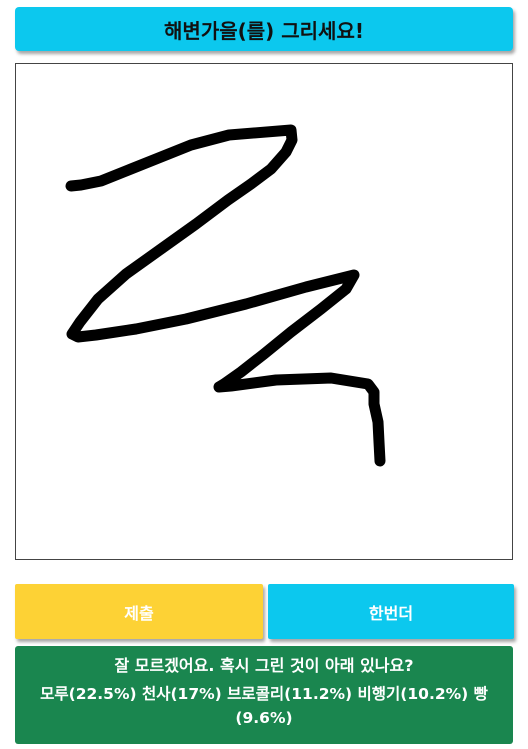 The image size is (528, 749). I want to click on retry-button: 한번더, so click(391, 611).